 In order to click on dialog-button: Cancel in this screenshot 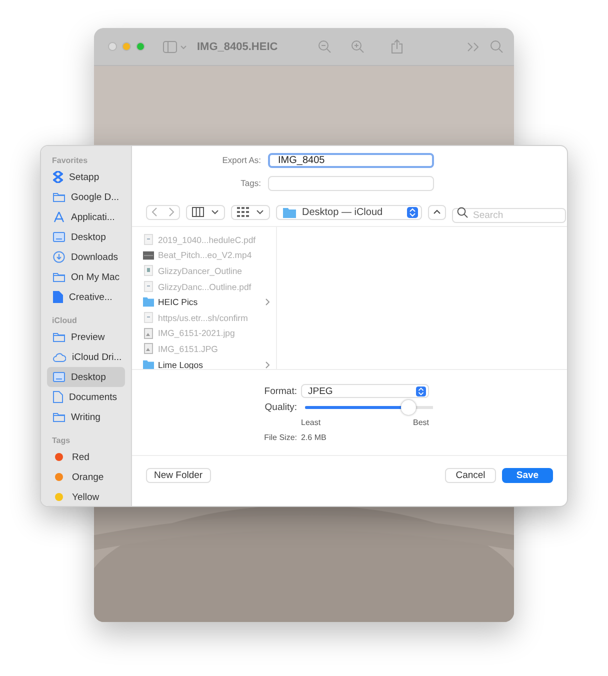, I will do `click(470, 475)`.